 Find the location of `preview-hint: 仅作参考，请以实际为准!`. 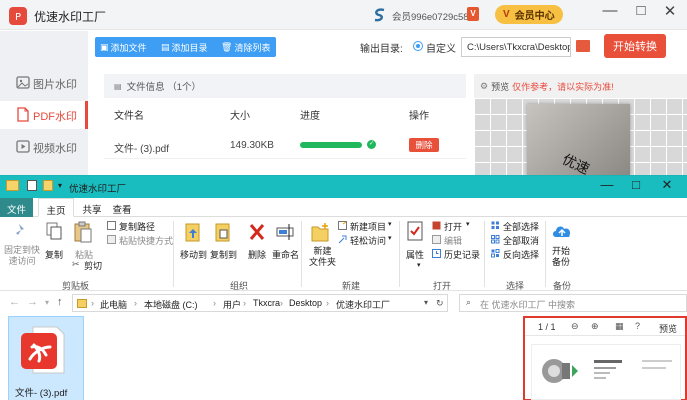

preview-hint: 仅作参考，请以实际为准! is located at coordinates (563, 86).